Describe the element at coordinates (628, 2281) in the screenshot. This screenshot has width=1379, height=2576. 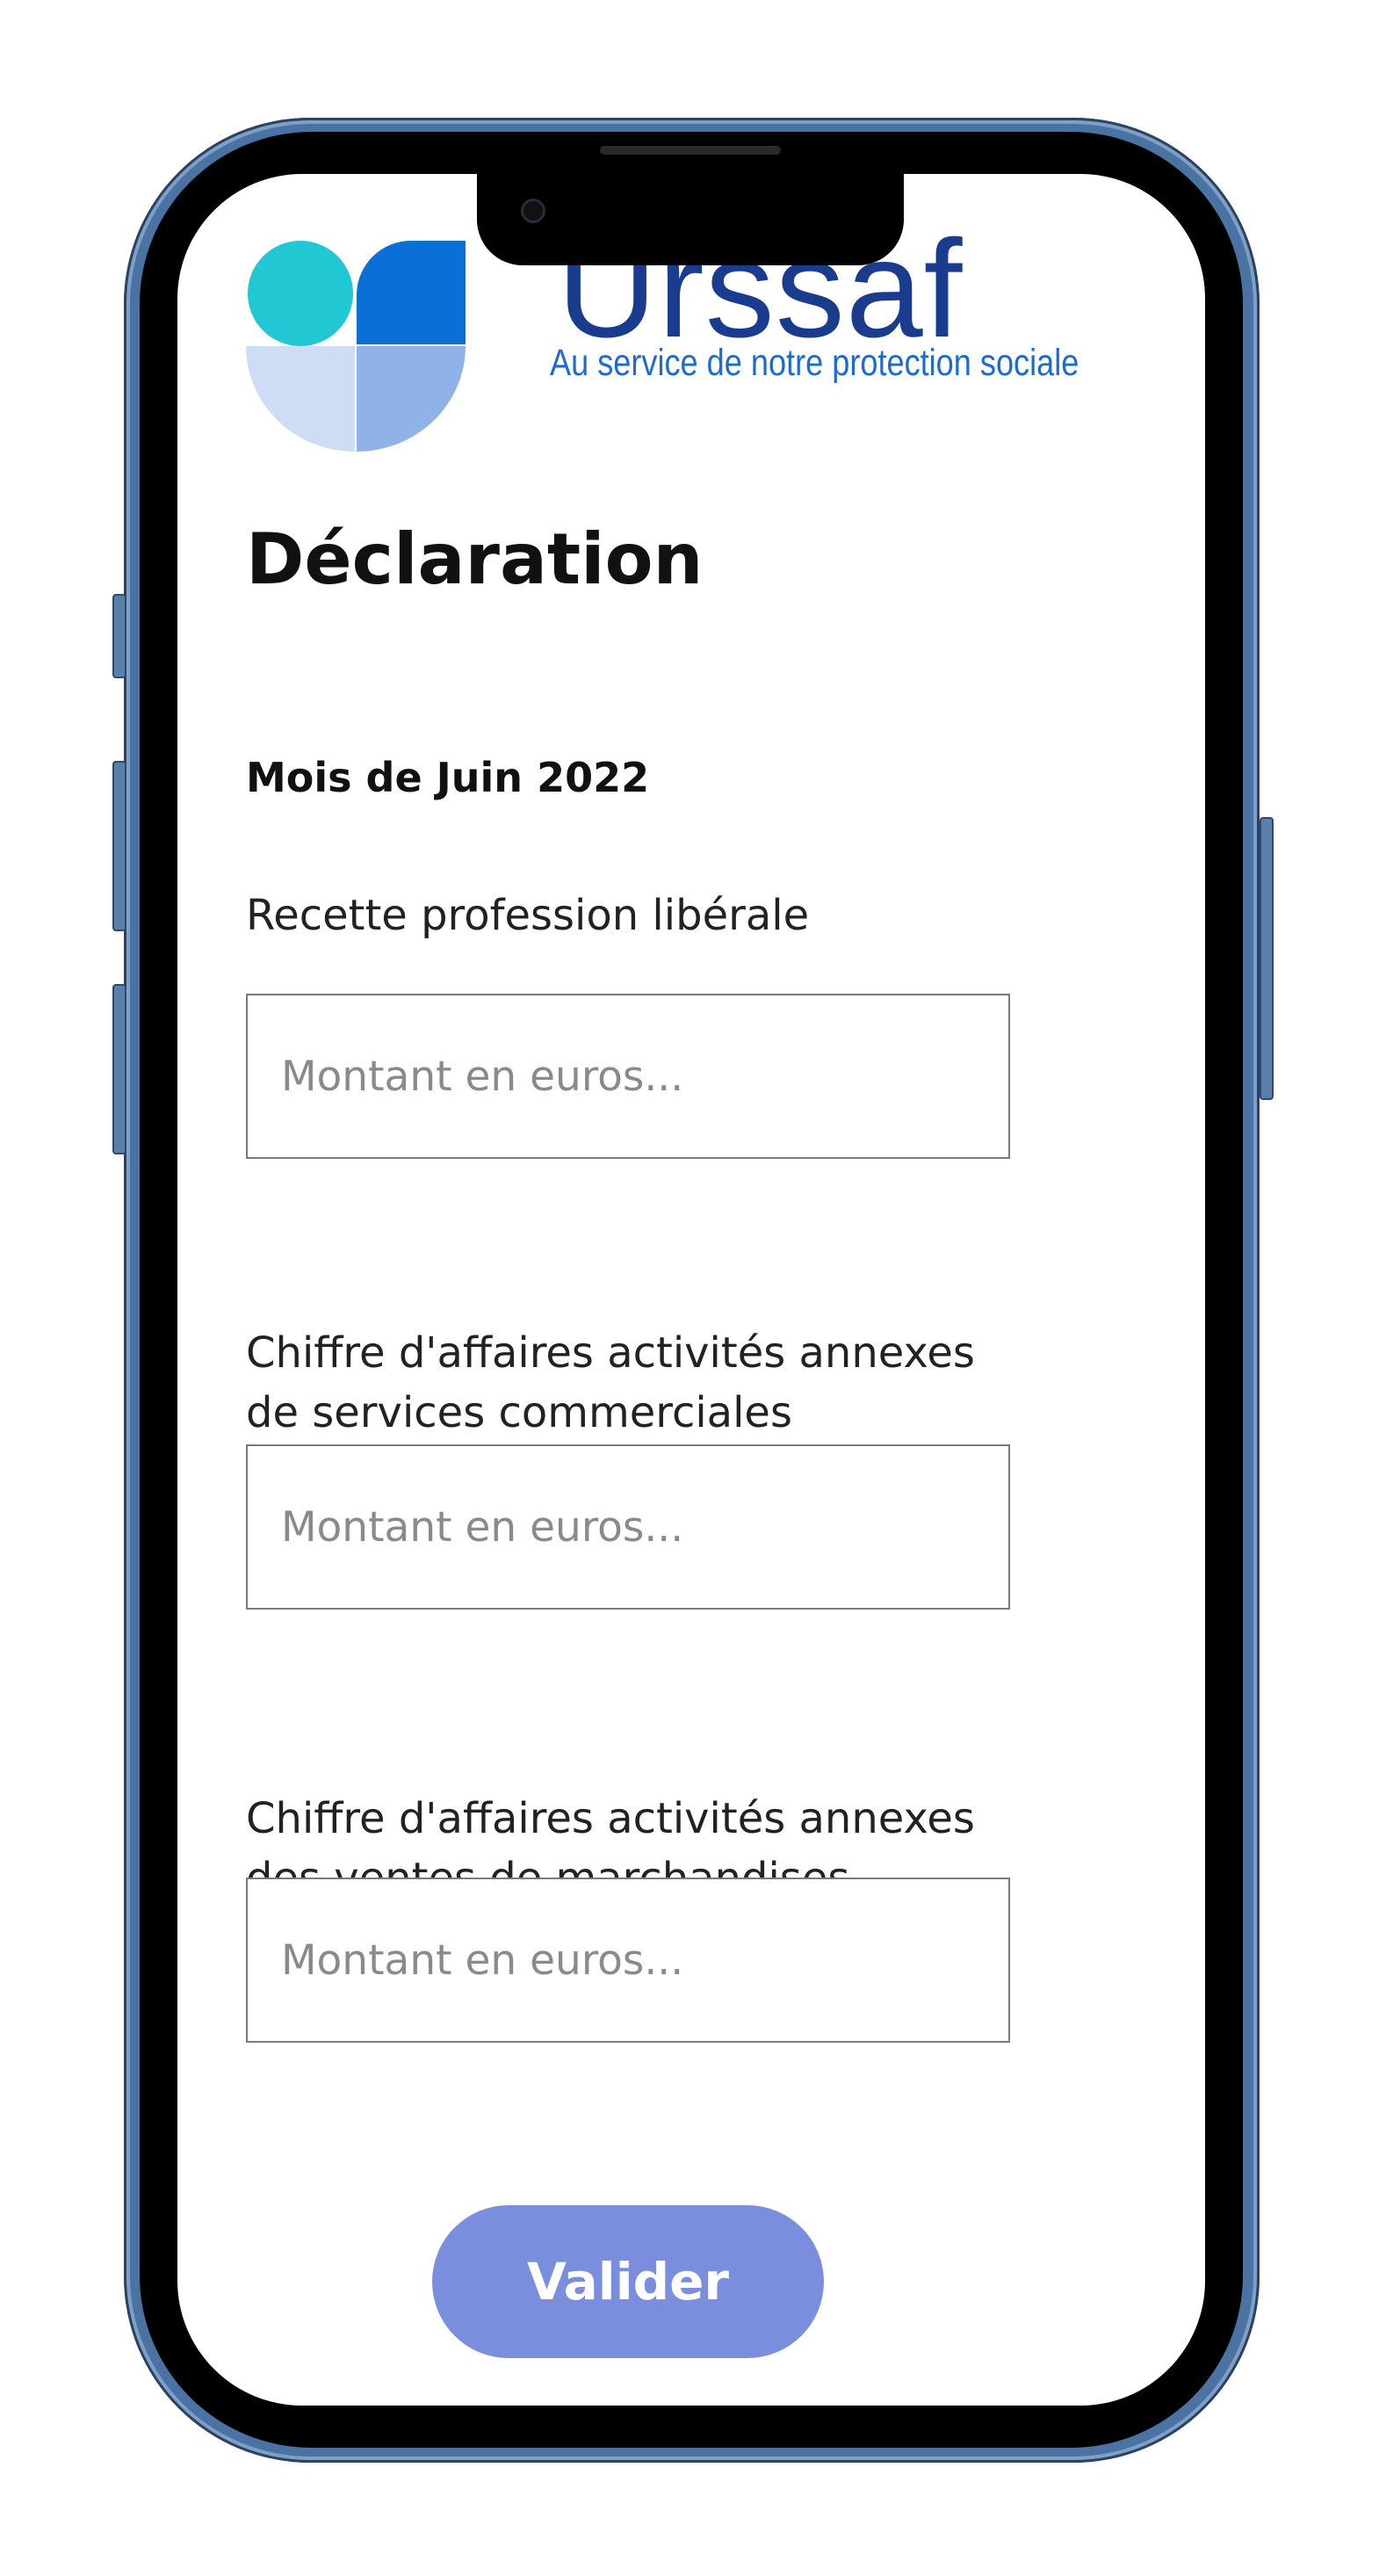
I see `validate-button: Valider` at that location.